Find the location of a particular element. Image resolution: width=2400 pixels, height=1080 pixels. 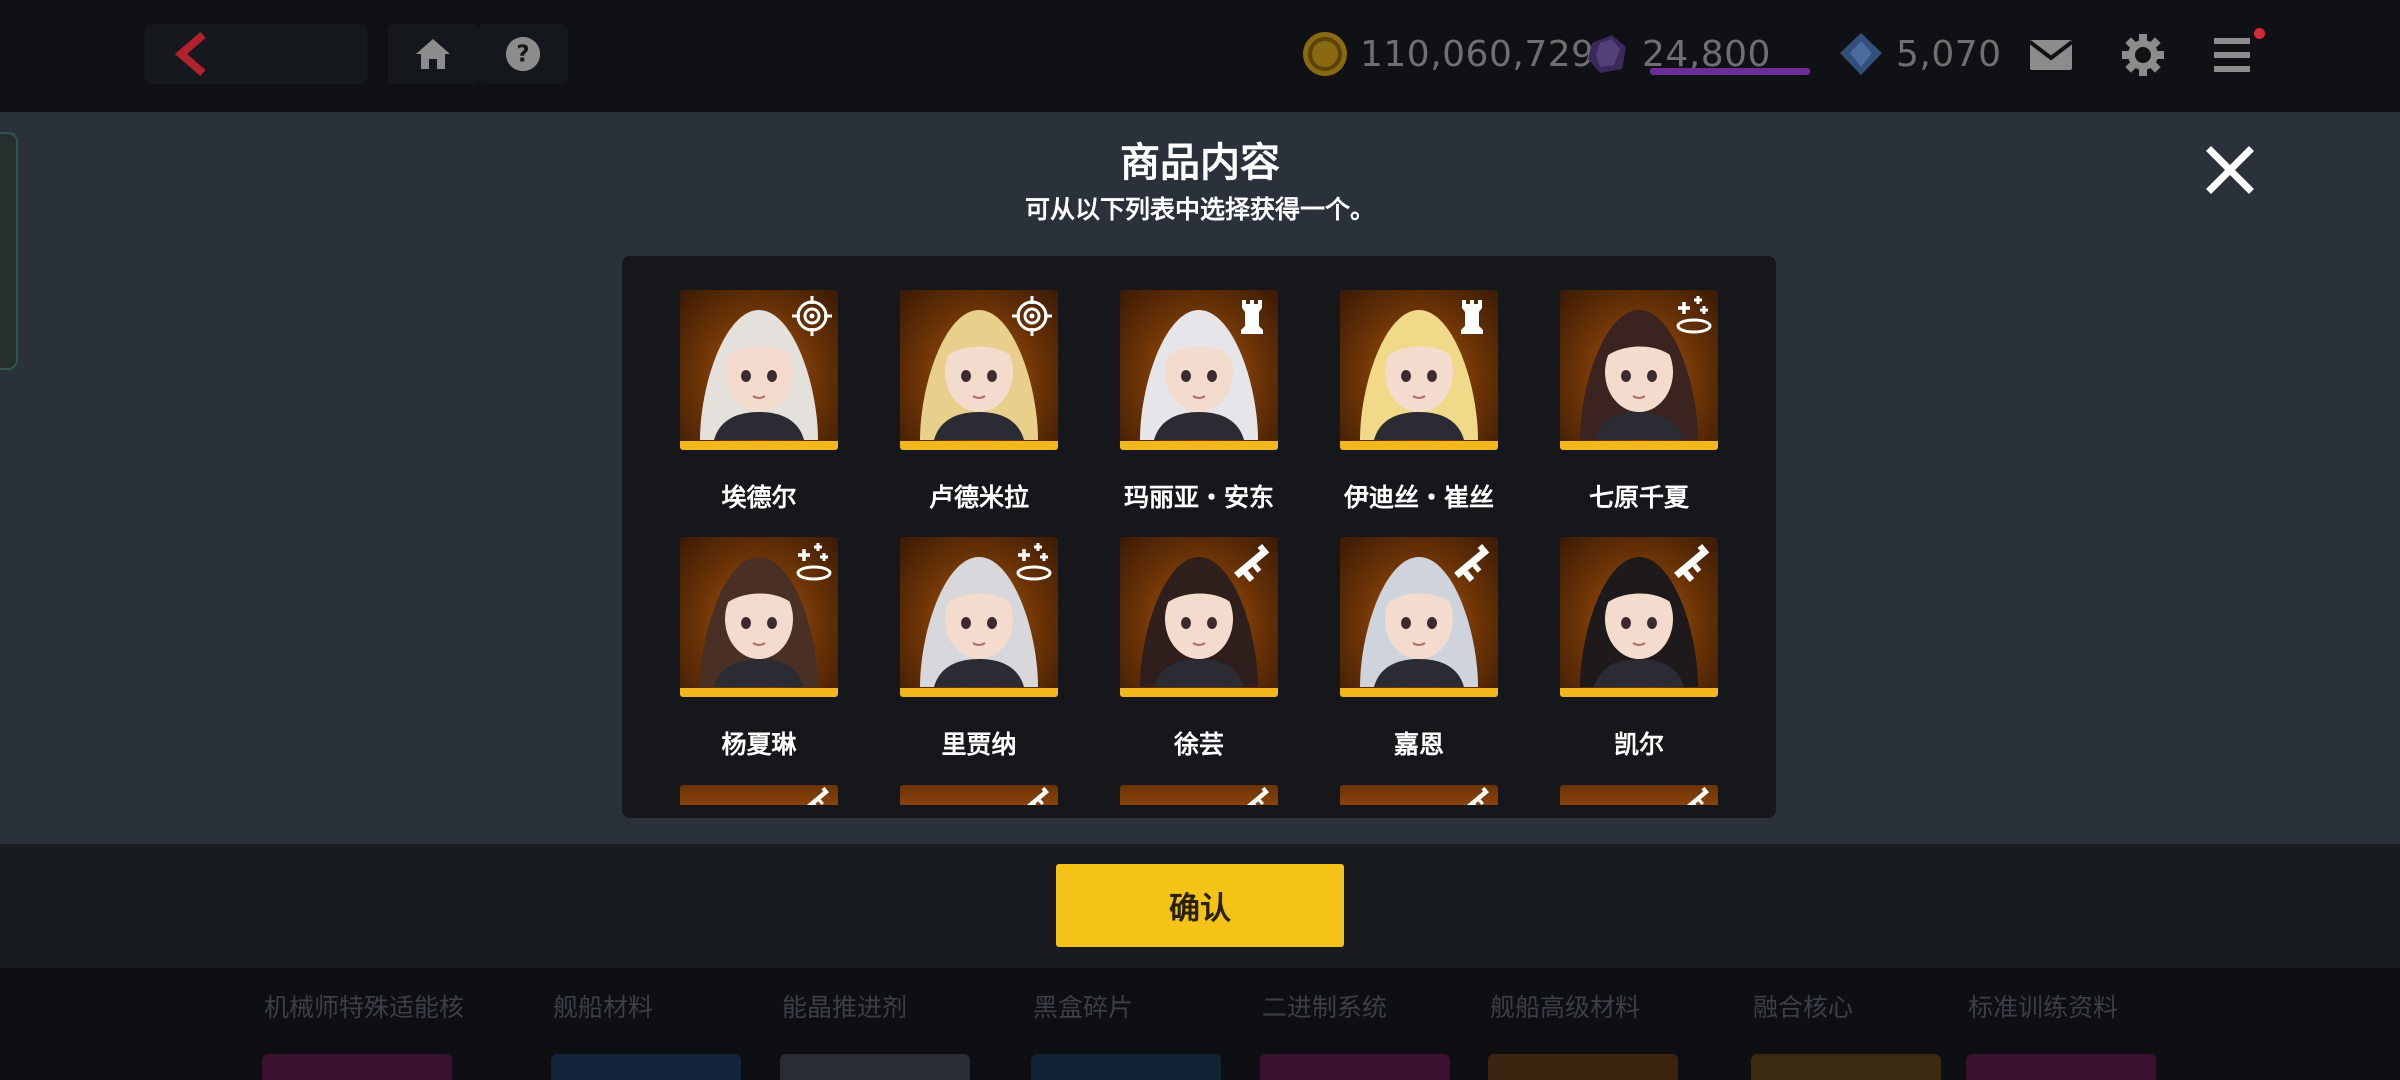

bottom-tab: 二进制系统 is located at coordinates (1324, 1006).